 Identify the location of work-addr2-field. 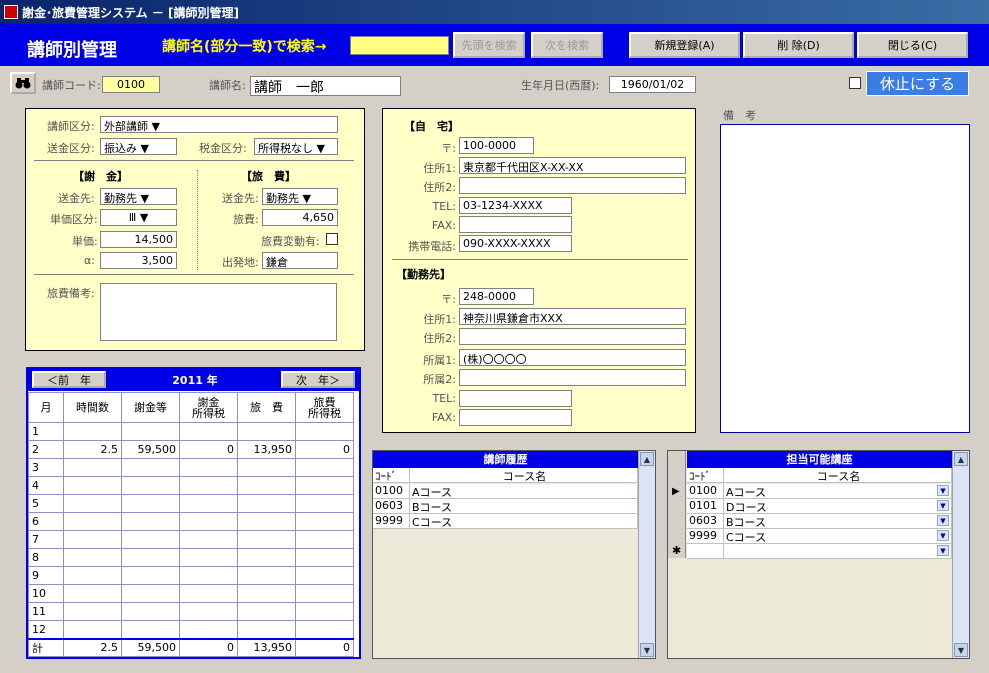
(572, 336).